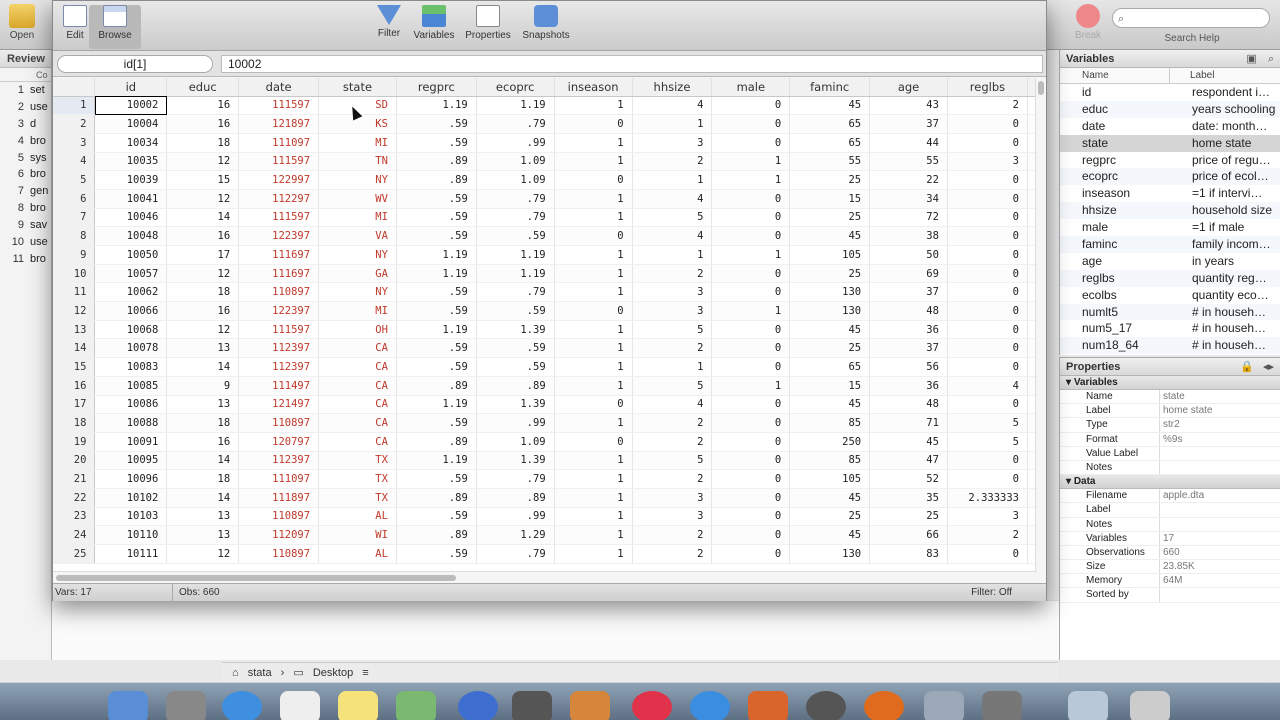  What do you see at coordinates (279, 274) in the screenshot?
I see `data-cell: 111697` at bounding box center [279, 274].